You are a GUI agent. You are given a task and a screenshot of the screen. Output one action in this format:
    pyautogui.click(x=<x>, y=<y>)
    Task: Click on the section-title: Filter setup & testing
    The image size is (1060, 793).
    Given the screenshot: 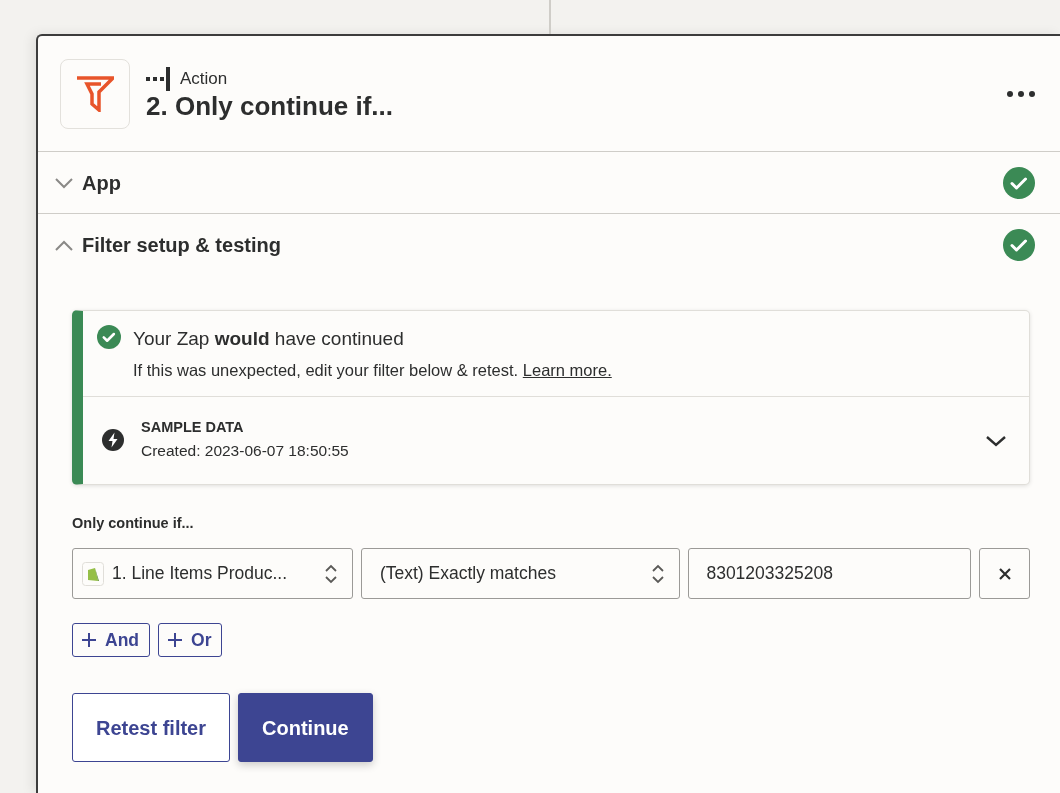 What is the action you would take?
    pyautogui.click(x=542, y=245)
    